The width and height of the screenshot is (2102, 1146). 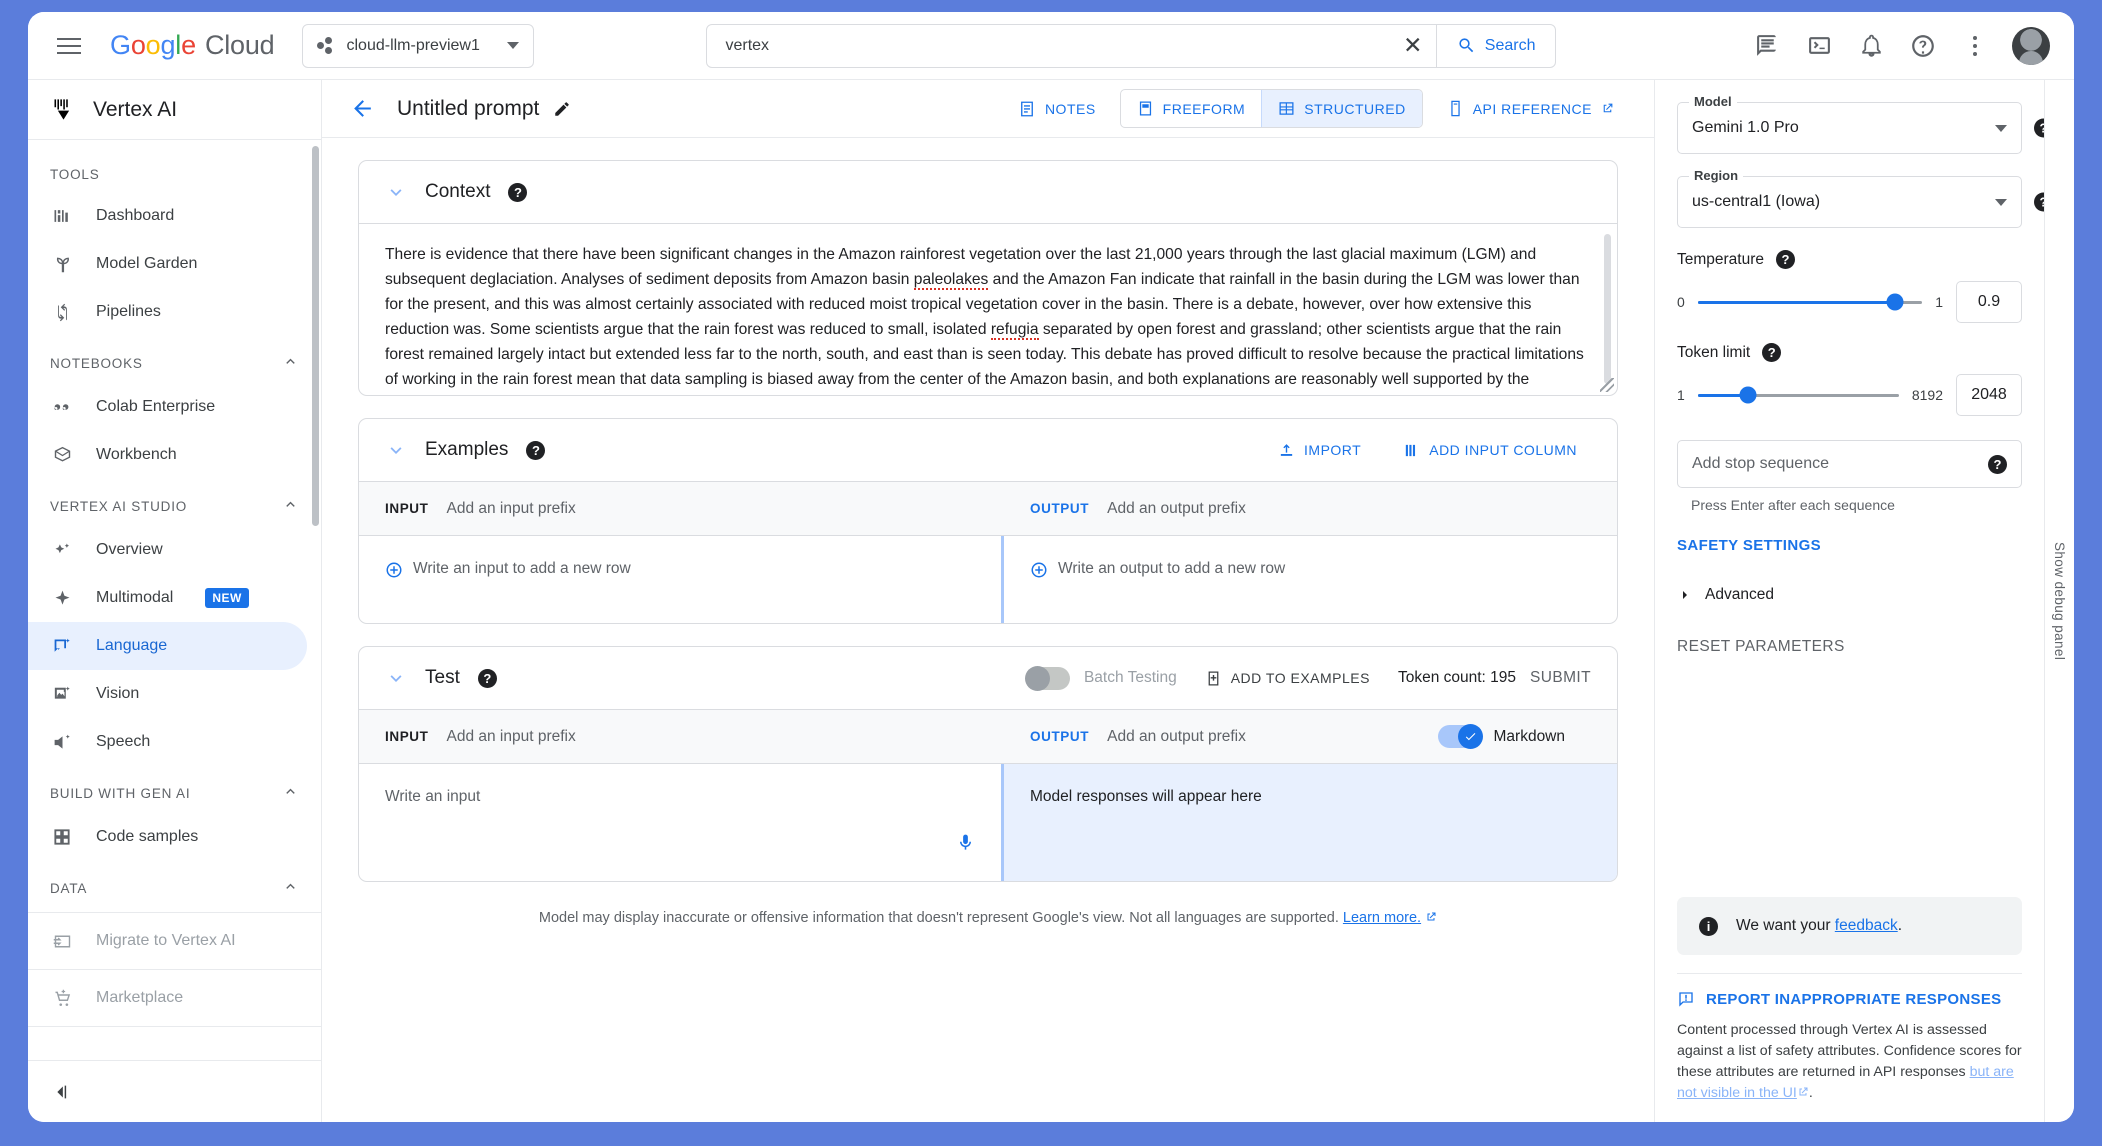 What do you see at coordinates (1860, 124) in the screenshot?
I see `model-selector: Model Gemini 1.0 Pro ?` at bounding box center [1860, 124].